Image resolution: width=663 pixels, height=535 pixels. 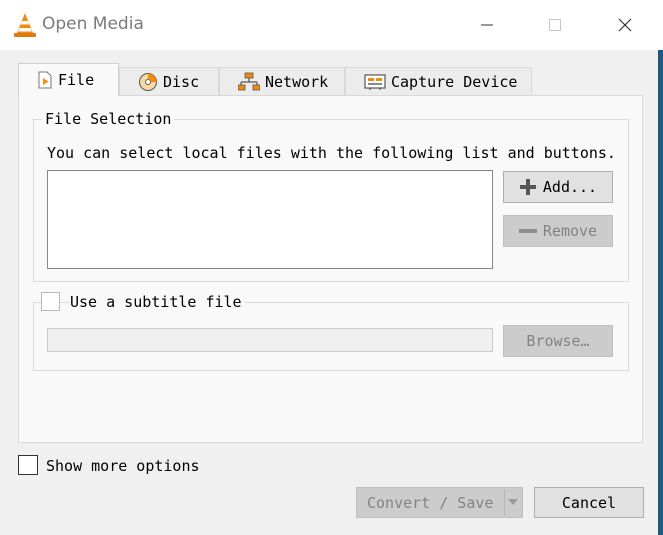 What do you see at coordinates (297, 81) in the screenshot?
I see `tab-network-label: Network` at bounding box center [297, 81].